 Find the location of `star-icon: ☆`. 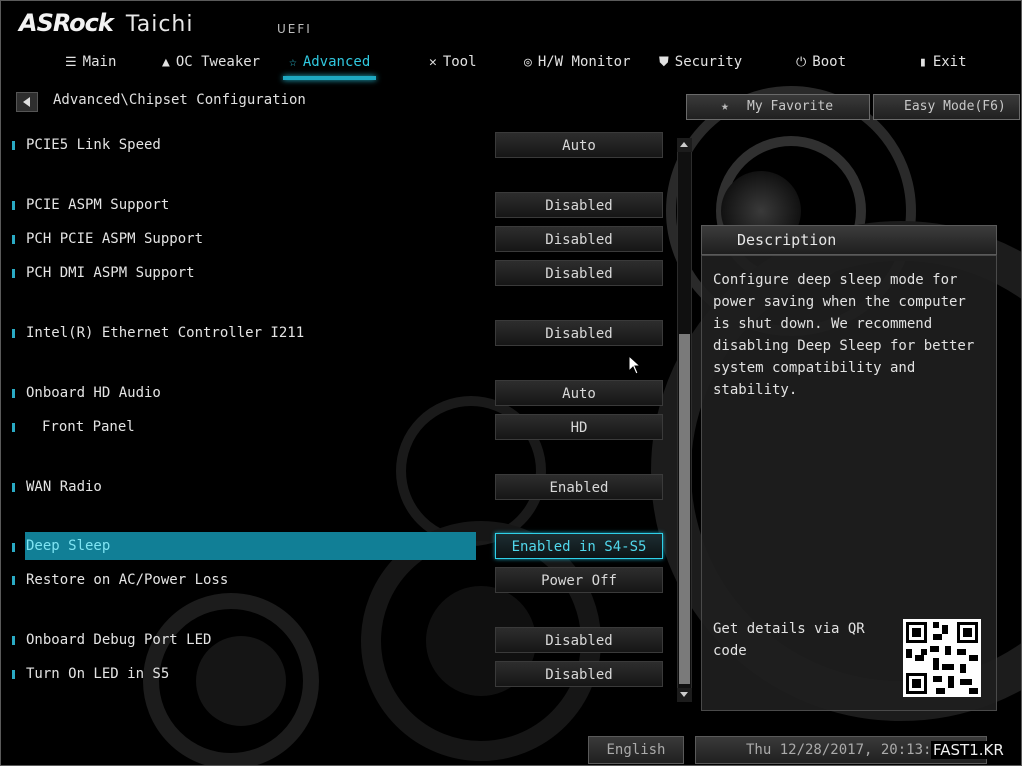

star-icon: ☆ is located at coordinates (293, 62).